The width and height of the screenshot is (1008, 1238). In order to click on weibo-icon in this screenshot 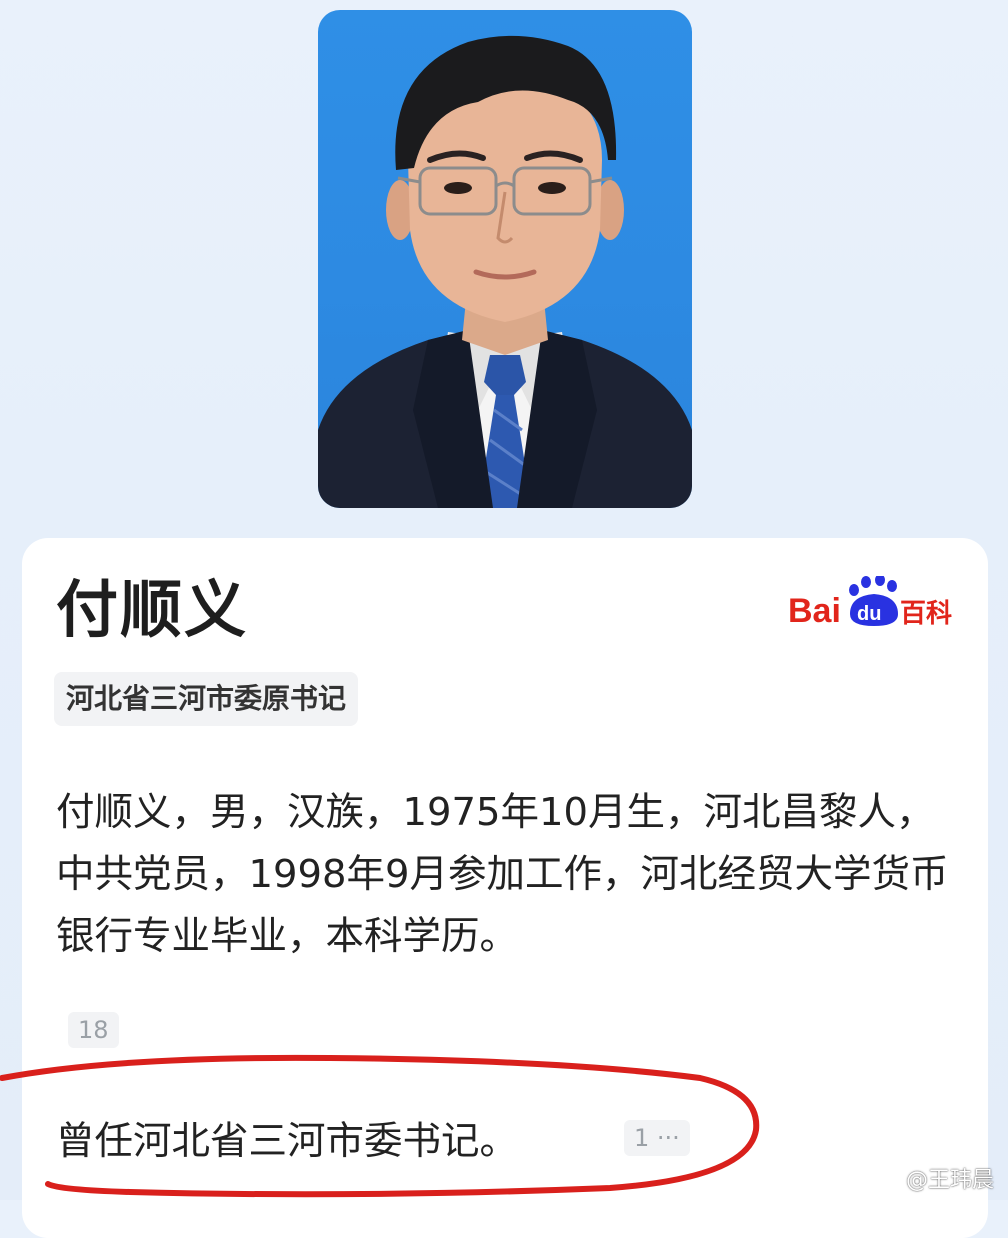, I will do `click(884, 1179)`.